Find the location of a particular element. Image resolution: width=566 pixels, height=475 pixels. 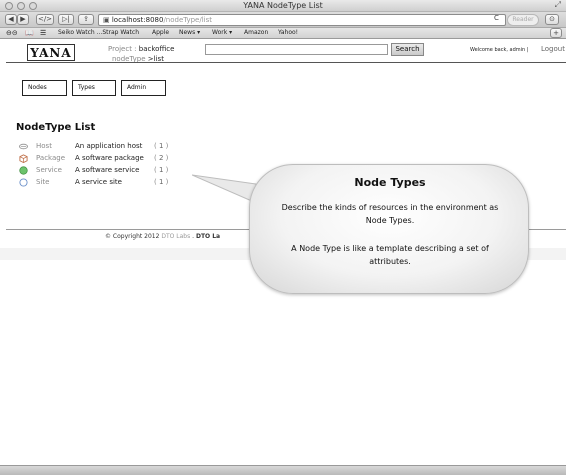

site-icon is located at coordinates (23, 182).